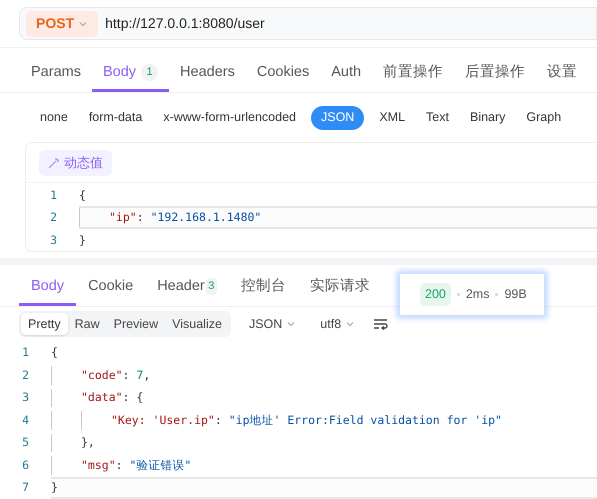  What do you see at coordinates (413, 74) in the screenshot?
I see `request-tab: 前置操作` at bounding box center [413, 74].